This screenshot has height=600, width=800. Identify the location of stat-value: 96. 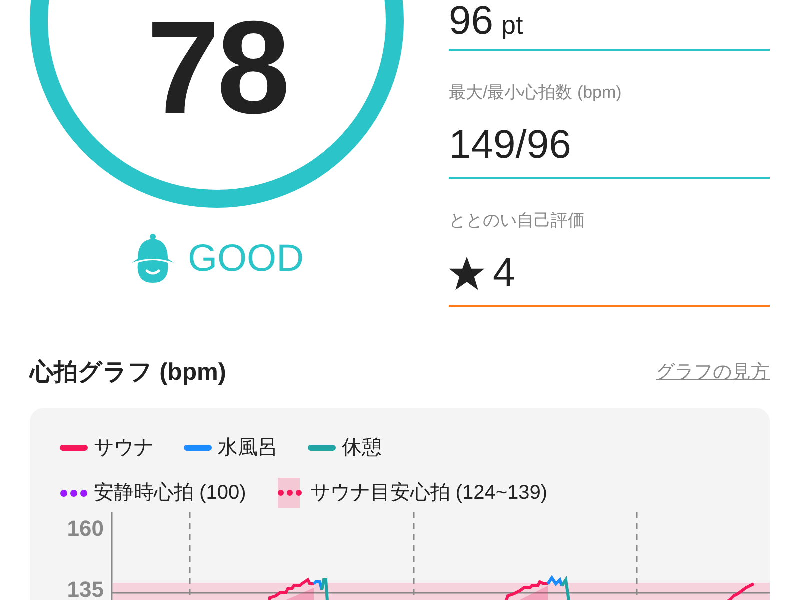
(471, 21).